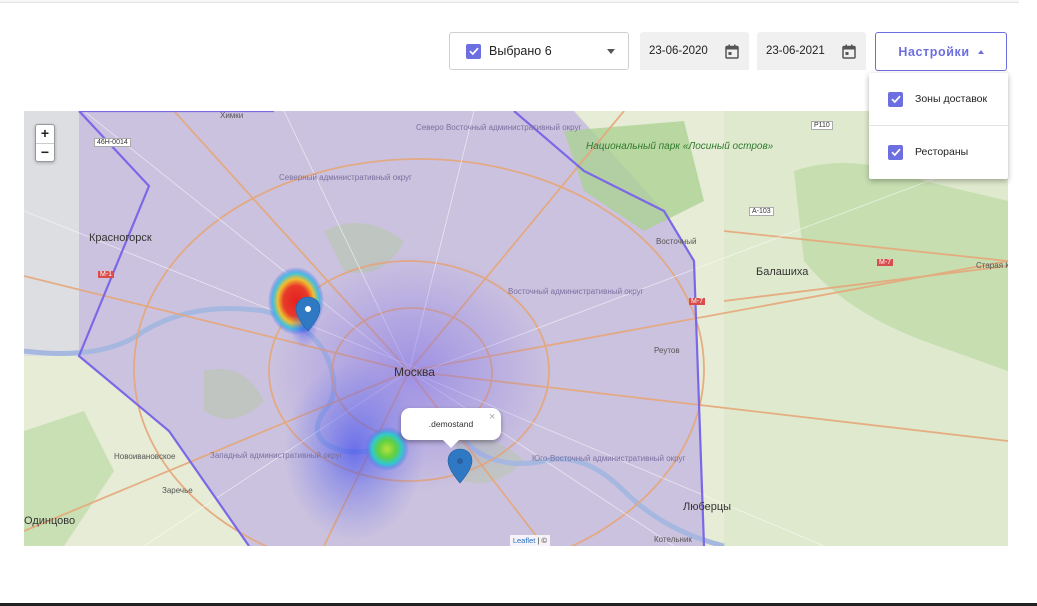 The image size is (1037, 606). What do you see at coordinates (45, 134) in the screenshot?
I see `zoom-in-button: +` at bounding box center [45, 134].